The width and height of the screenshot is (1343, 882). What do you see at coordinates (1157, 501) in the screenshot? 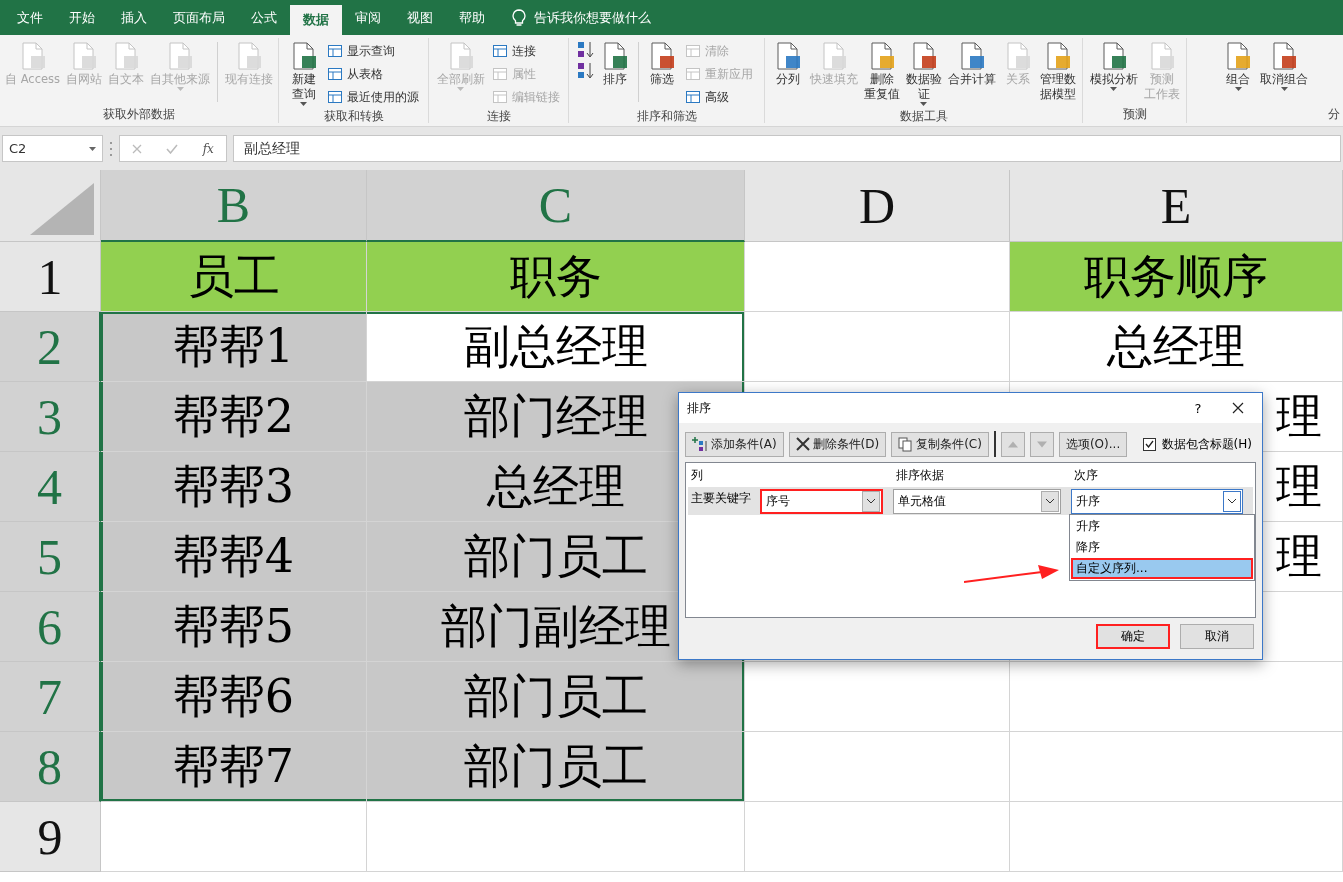
I see `dropdown-field: 升序` at bounding box center [1157, 501].